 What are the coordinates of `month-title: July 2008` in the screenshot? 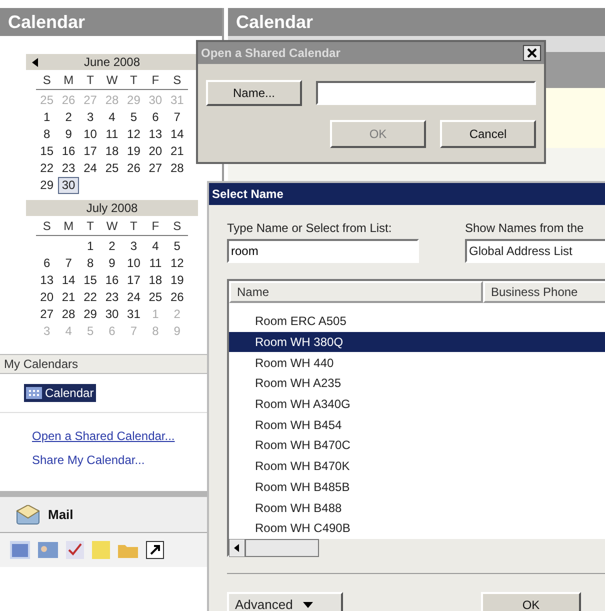 It's located at (112, 208).